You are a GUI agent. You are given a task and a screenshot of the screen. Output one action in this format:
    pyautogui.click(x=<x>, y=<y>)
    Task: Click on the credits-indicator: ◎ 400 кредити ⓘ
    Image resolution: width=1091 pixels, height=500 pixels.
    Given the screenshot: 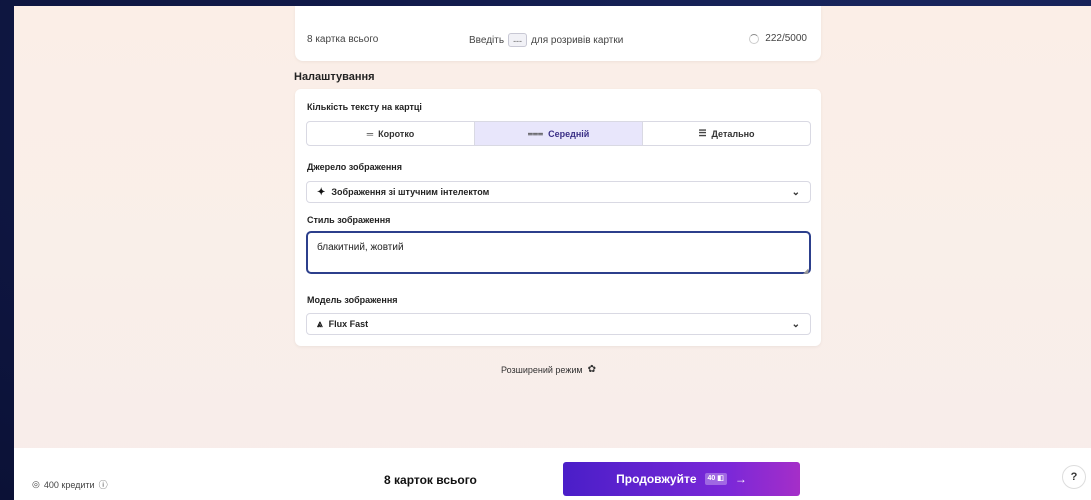 What is the action you would take?
    pyautogui.click(x=70, y=484)
    